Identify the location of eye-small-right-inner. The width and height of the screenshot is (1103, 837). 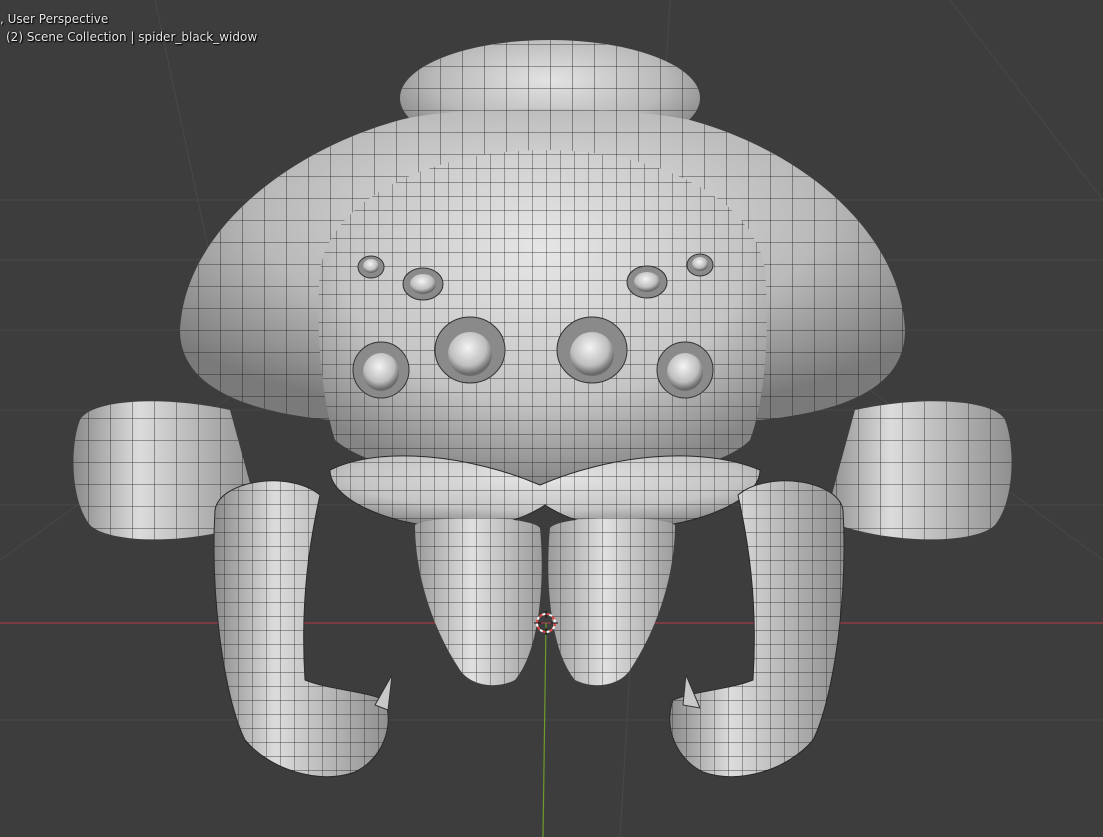
(647, 282).